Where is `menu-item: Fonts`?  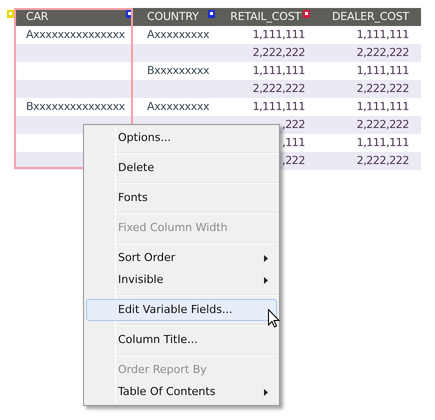
menu-item: Fonts is located at coordinates (181, 198).